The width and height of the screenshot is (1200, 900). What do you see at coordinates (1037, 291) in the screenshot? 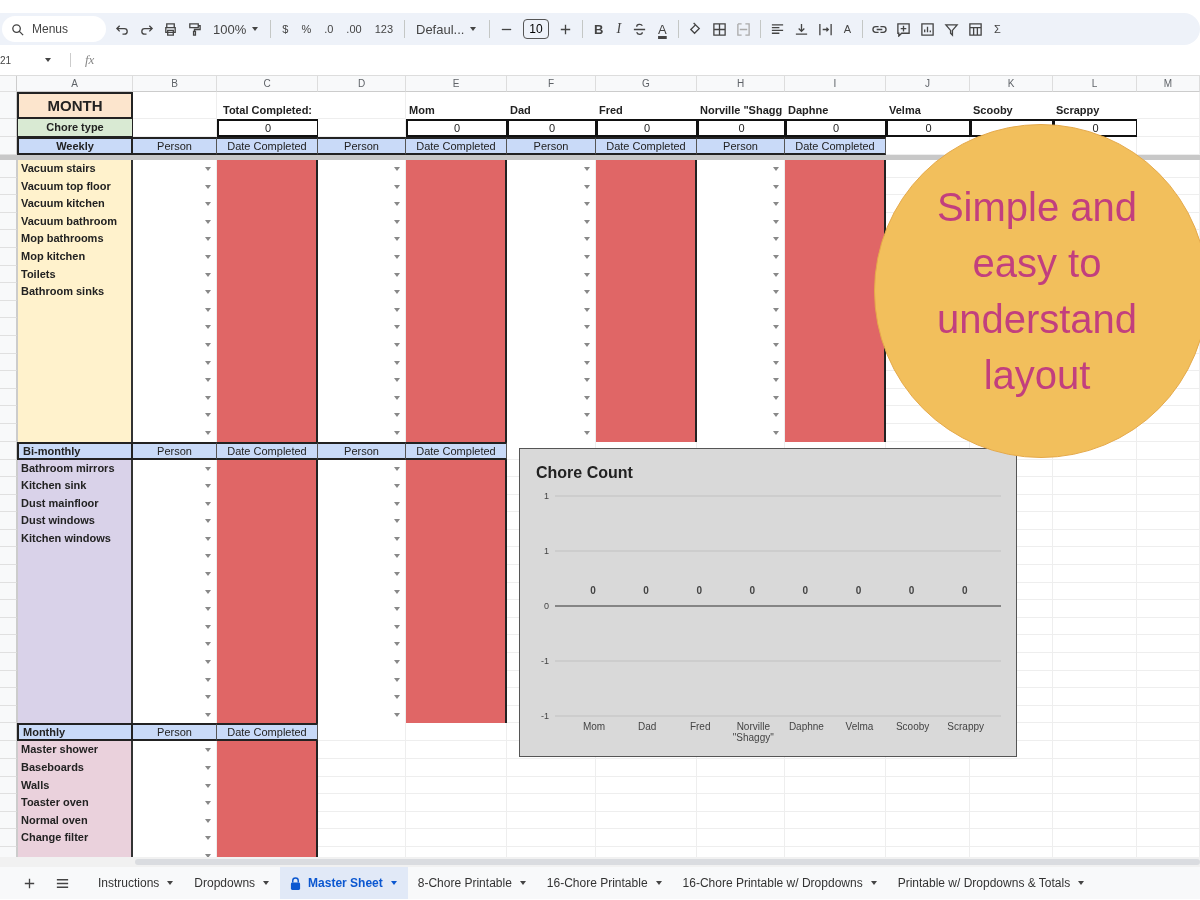
I see `promo-text: Simple and easy to understand layout` at bounding box center [1037, 291].